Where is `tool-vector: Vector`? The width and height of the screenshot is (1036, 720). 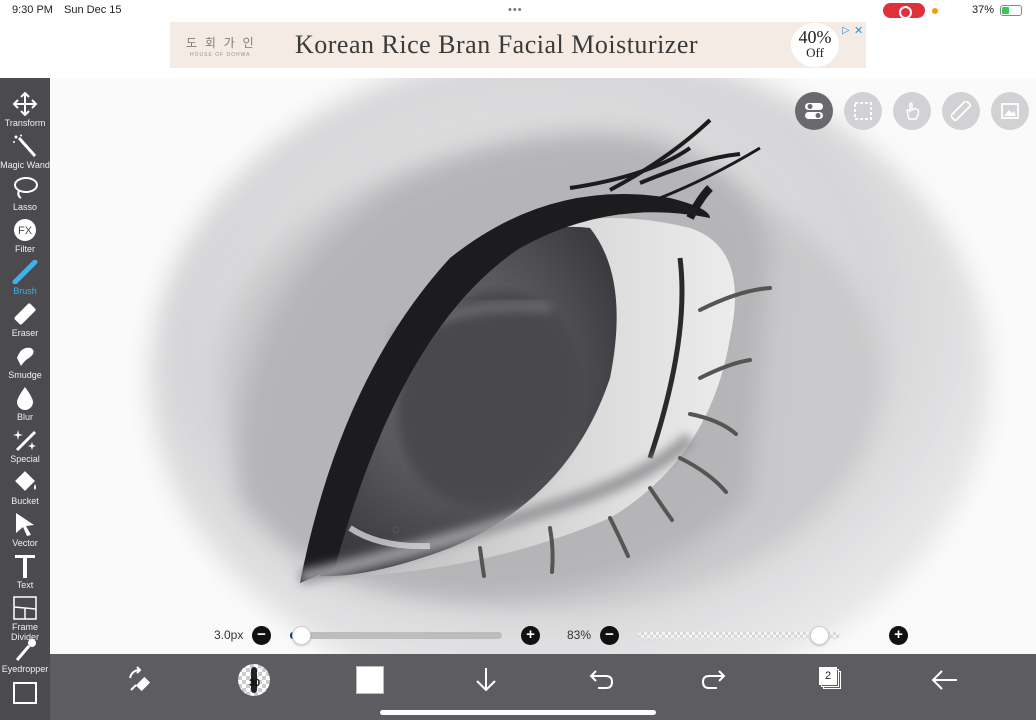 tool-vector: Vector is located at coordinates (25, 531).